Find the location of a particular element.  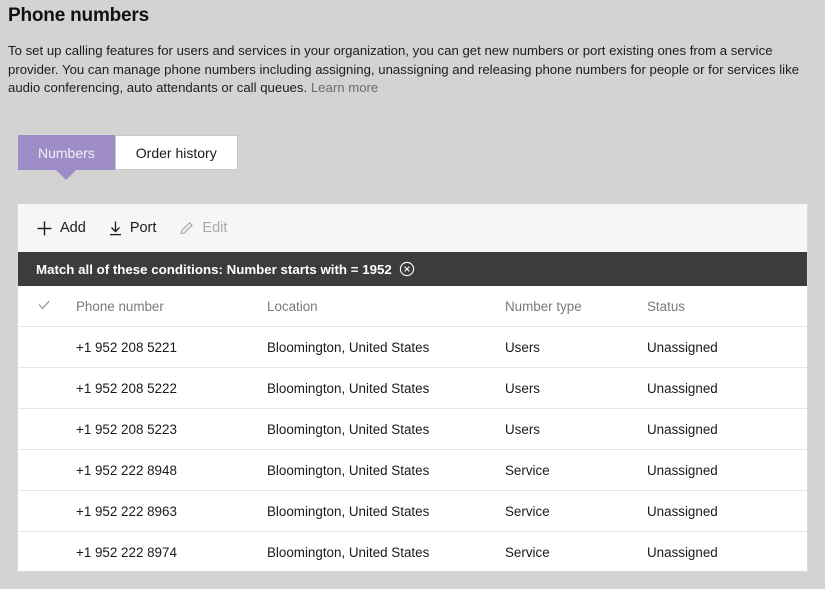

tab-numbers: Numbers is located at coordinates (66, 157).